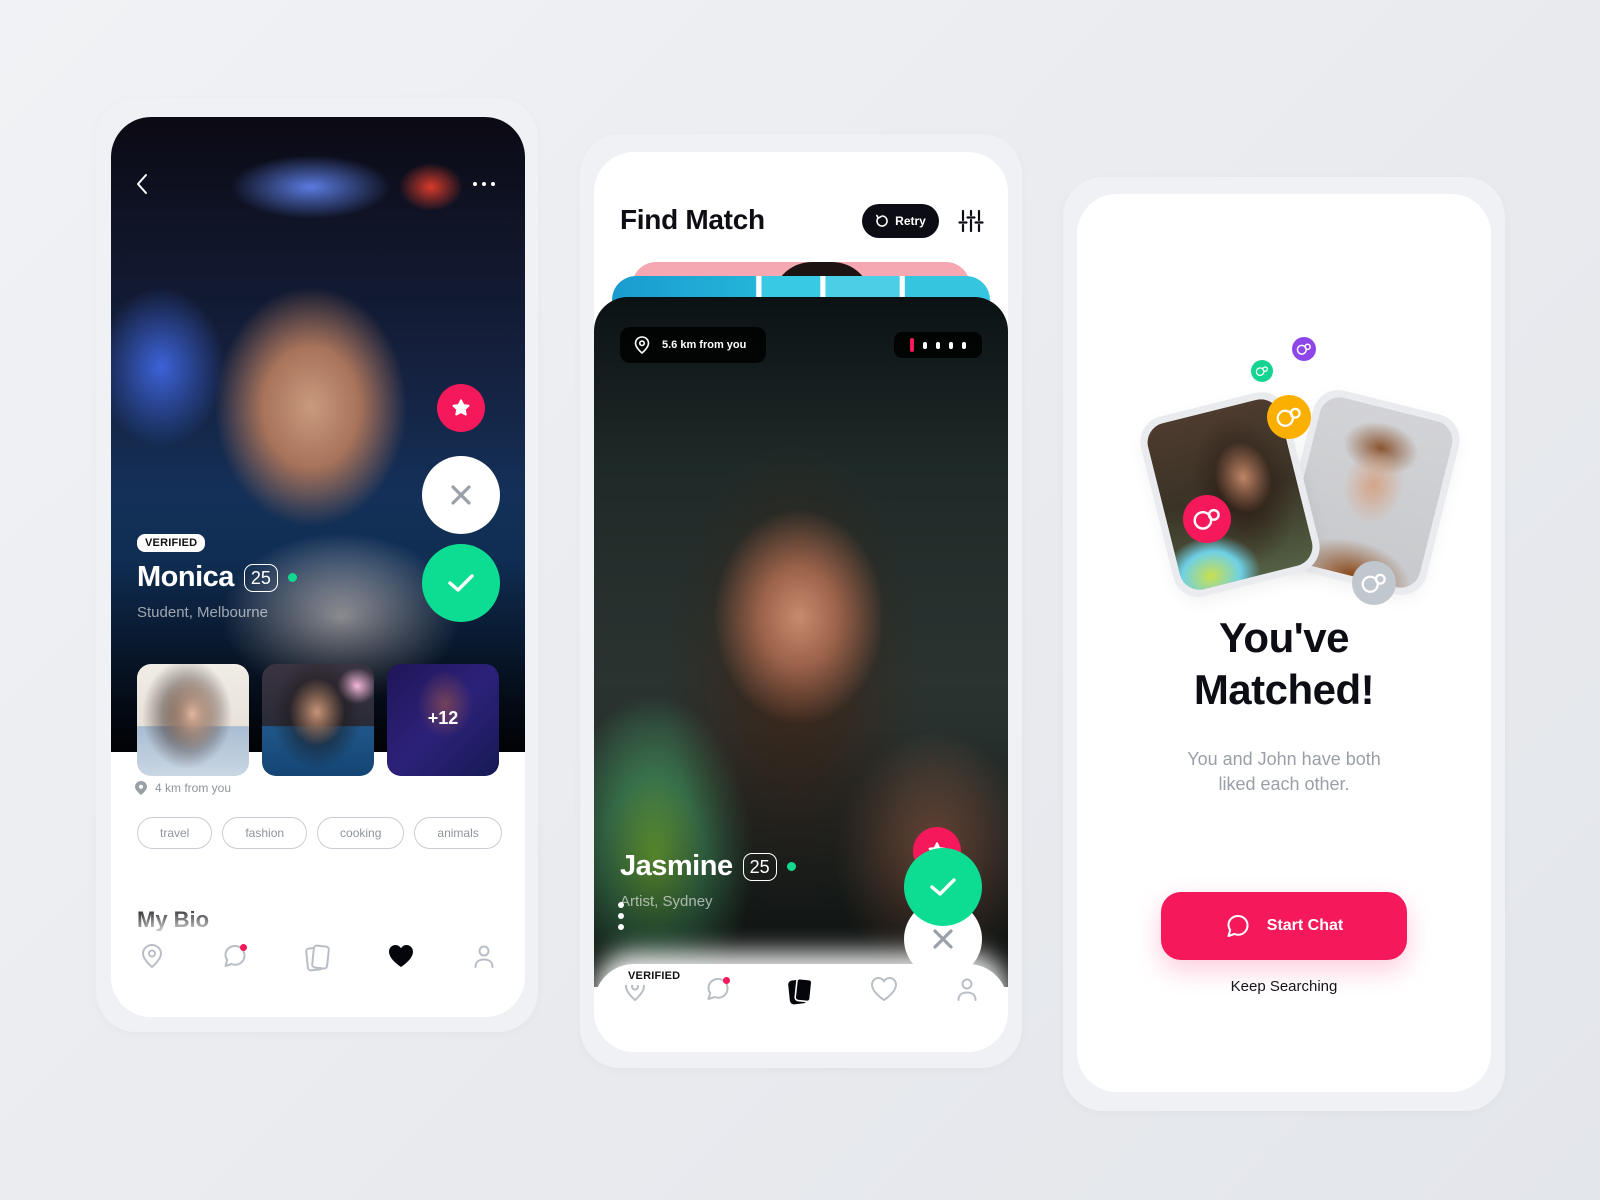 This screenshot has width=1600, height=1200. Describe the element at coordinates (882, 220) in the screenshot. I see `refresh-icon` at that location.